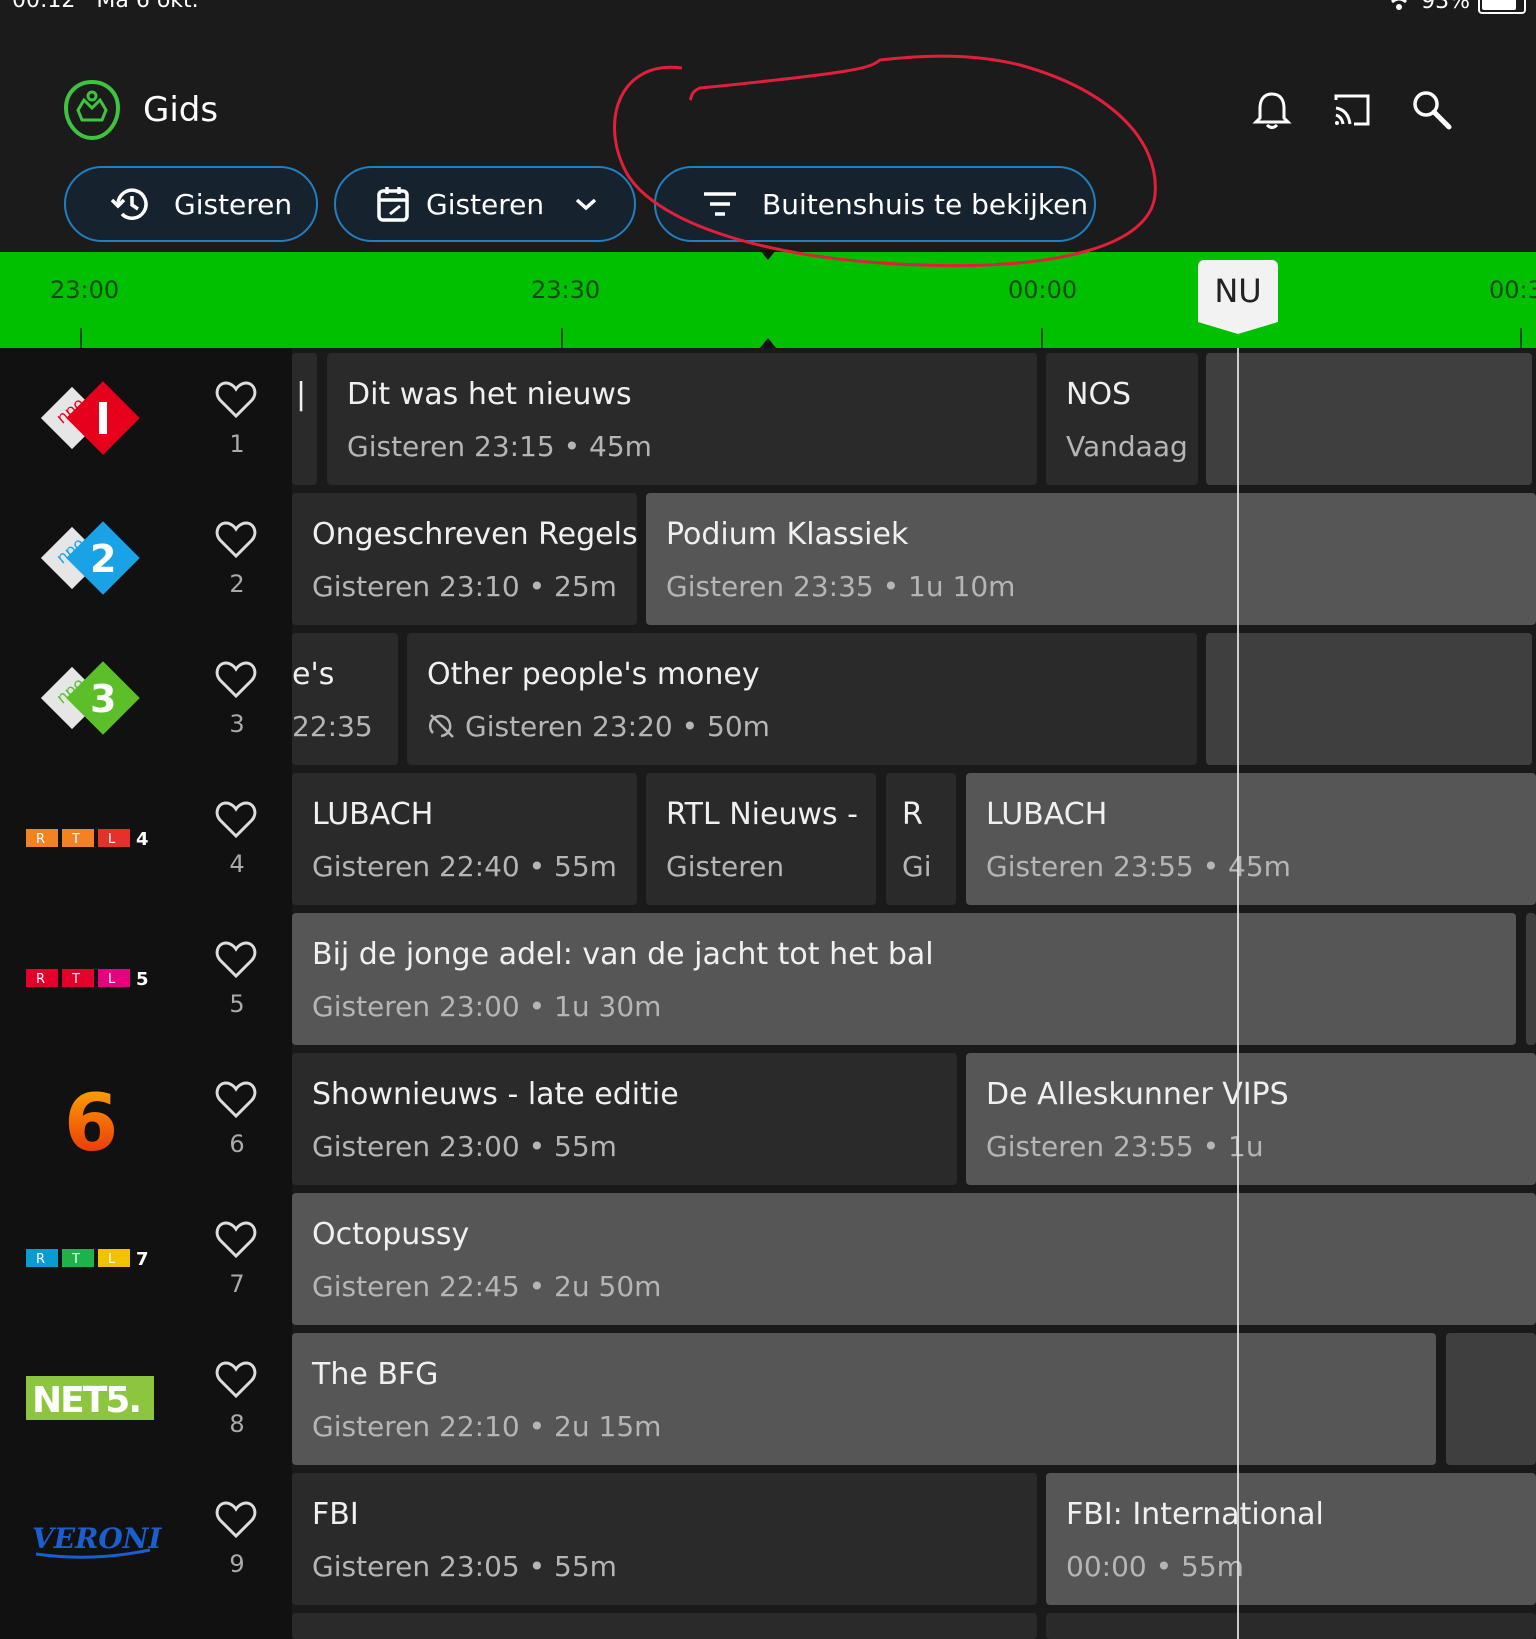 The width and height of the screenshot is (1536, 1639). What do you see at coordinates (86, 1400) in the screenshot?
I see `svg-text: NET5.` at bounding box center [86, 1400].